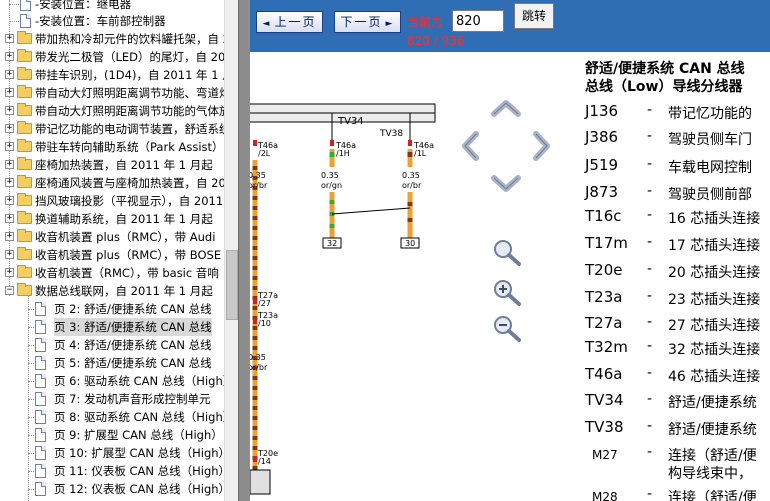 The image size is (770, 501). I want to click on tree-page: 页 2: 舒适/便捷系统 CAN 总线, so click(112, 309).